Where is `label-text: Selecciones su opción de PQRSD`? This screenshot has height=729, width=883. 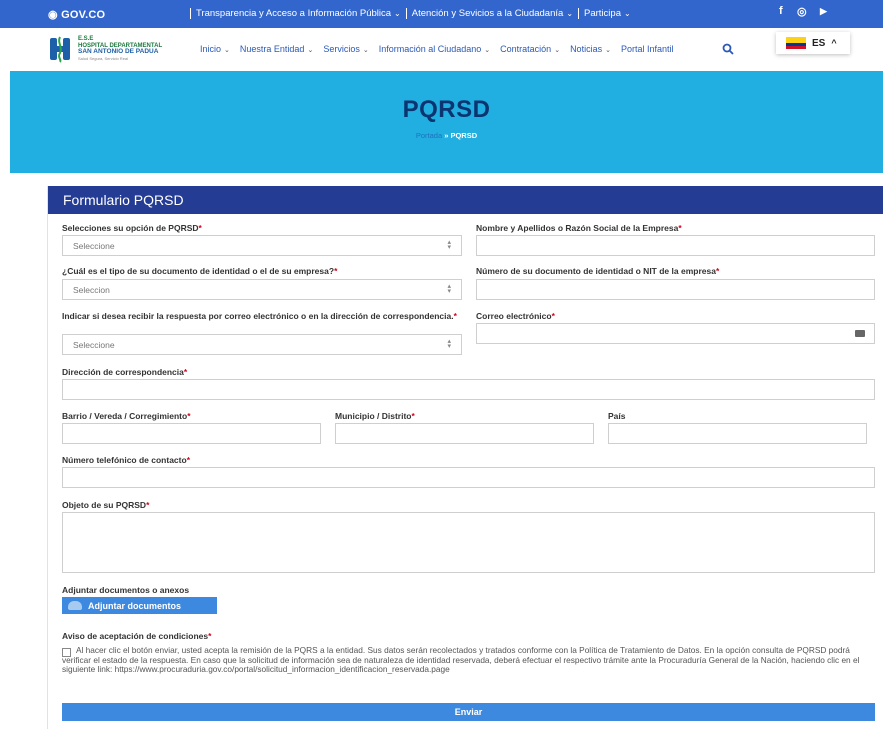 label-text: Selecciones su opción de PQRSD is located at coordinates (130, 228).